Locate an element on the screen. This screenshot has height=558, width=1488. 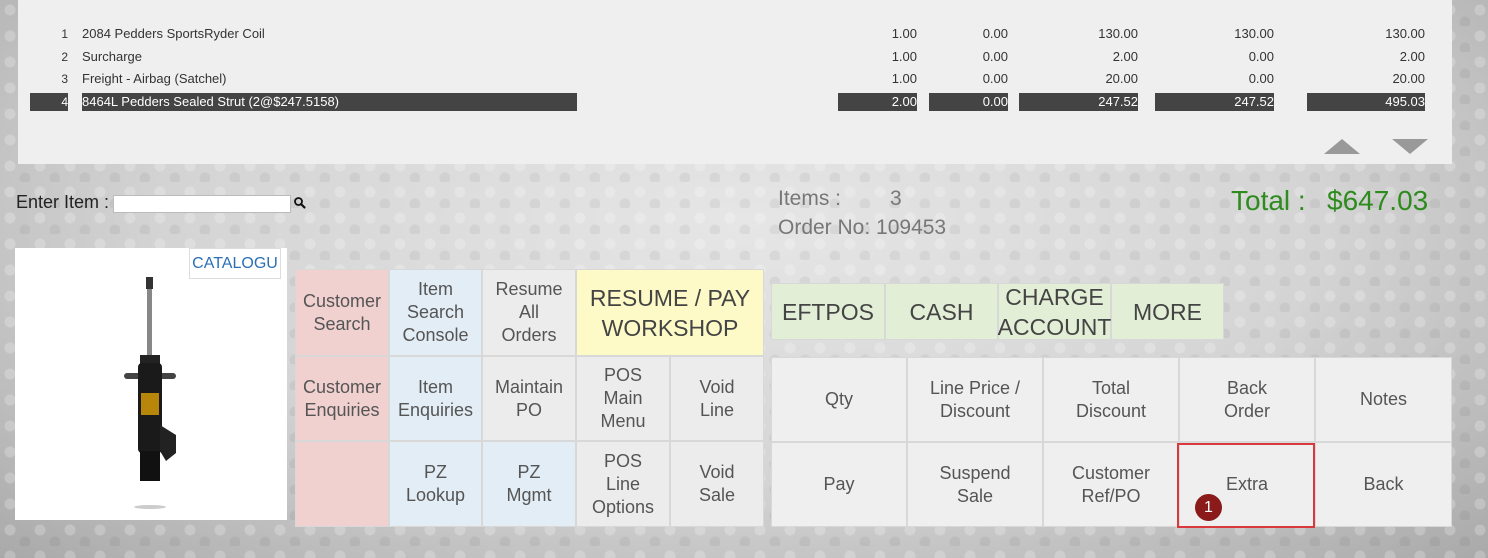
line-description: 2084 Pedders SportsRyder Coil is located at coordinates (173, 33).